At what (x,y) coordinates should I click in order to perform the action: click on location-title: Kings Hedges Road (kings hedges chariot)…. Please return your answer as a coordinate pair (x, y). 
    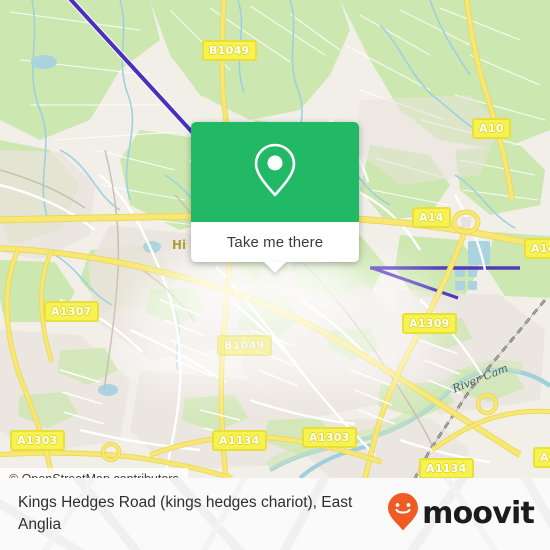
    Looking at the image, I should click on (185, 513).